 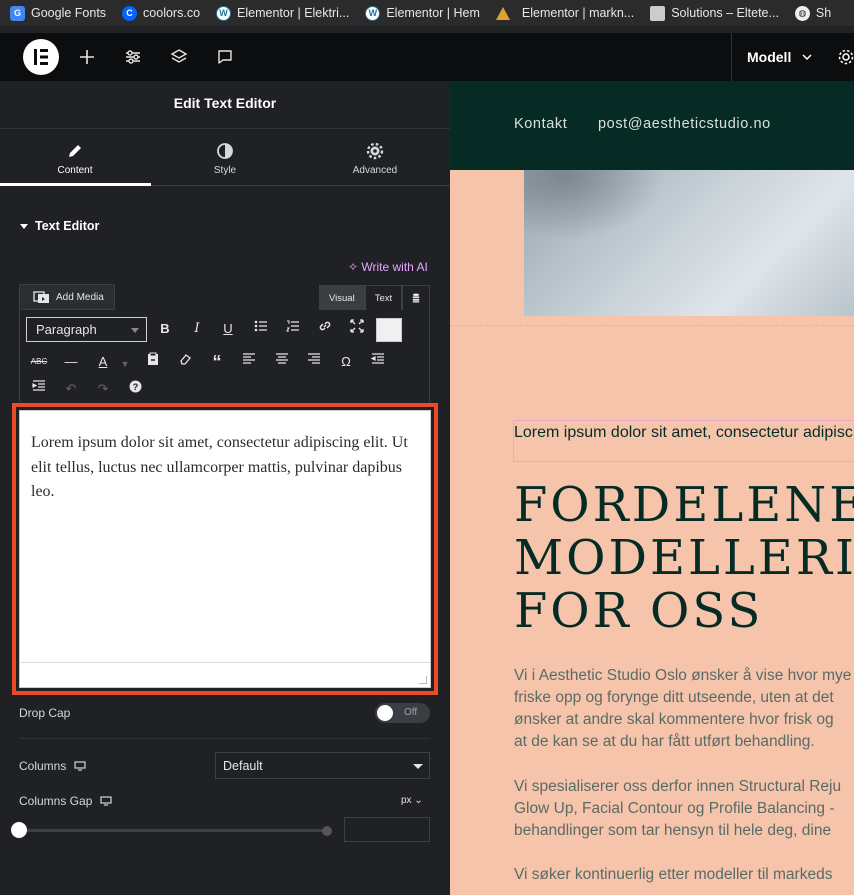 I want to click on columns-label: Columns, so click(x=52, y=766).